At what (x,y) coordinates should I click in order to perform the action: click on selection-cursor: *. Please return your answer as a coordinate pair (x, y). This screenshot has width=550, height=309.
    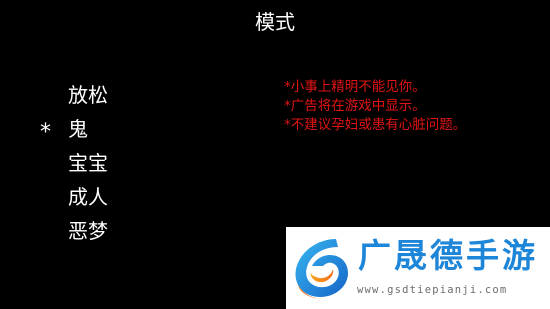
    Looking at the image, I should click on (45, 132).